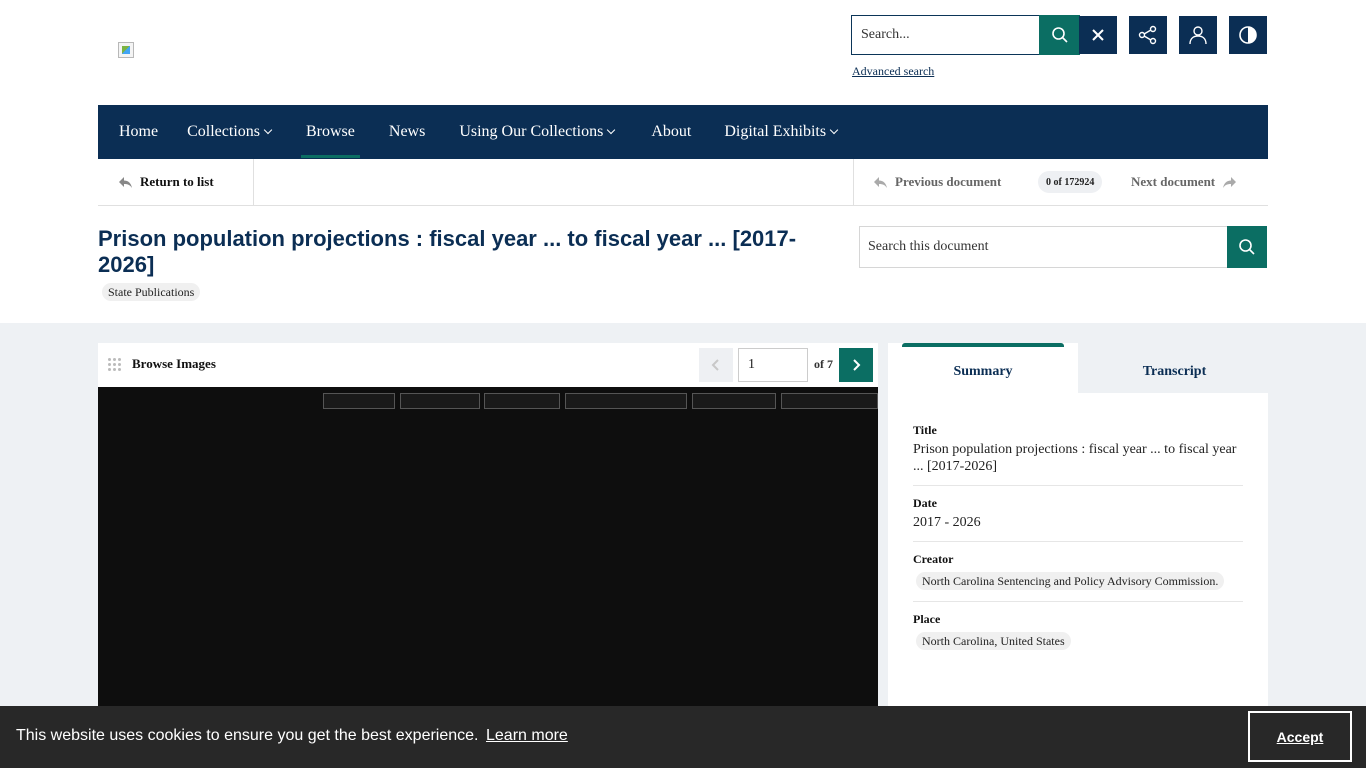 Image resolution: width=1366 pixels, height=768 pixels. Describe the element at coordinates (1230, 182) in the screenshot. I see `forward-arrow-icon` at that location.